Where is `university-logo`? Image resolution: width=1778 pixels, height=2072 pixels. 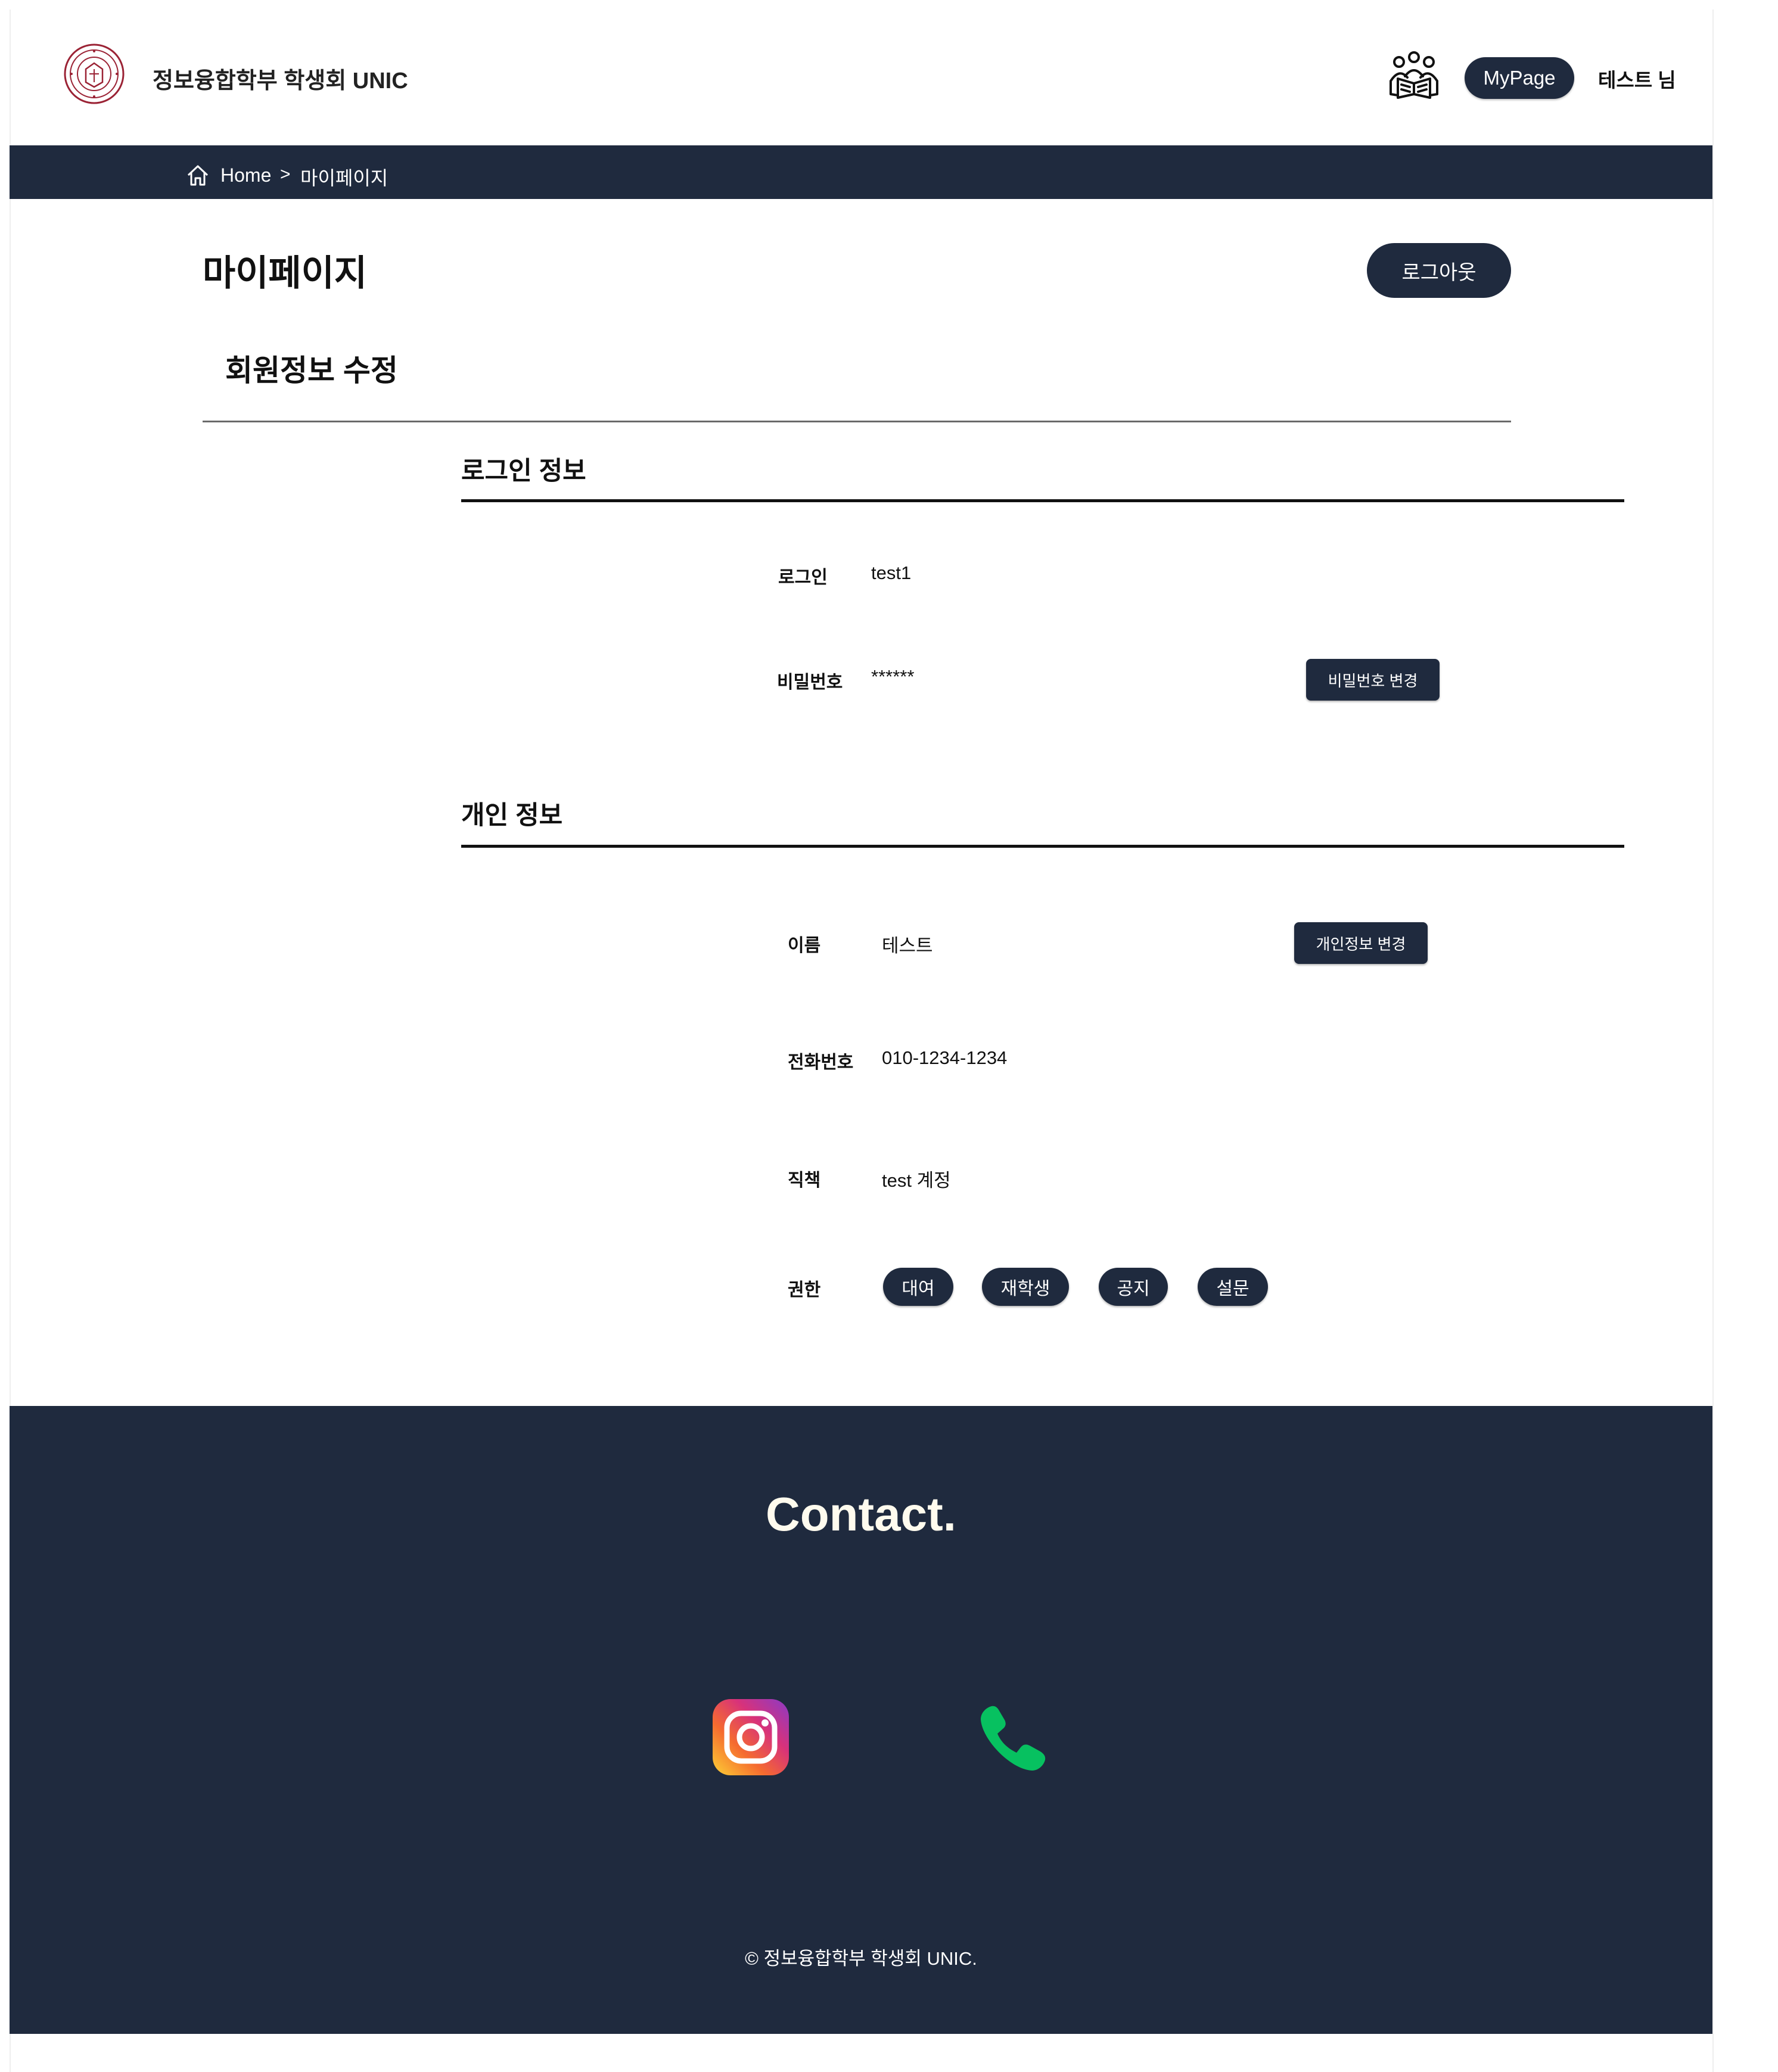 university-logo is located at coordinates (94, 74).